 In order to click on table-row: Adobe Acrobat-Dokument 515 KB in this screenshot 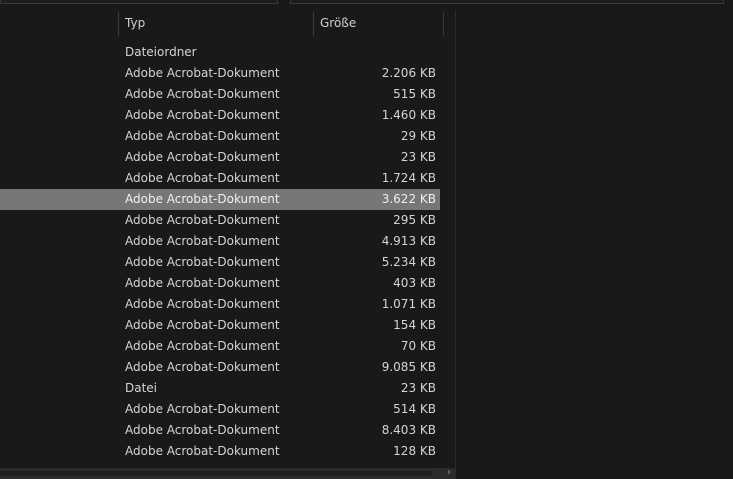, I will do `click(220, 94)`.